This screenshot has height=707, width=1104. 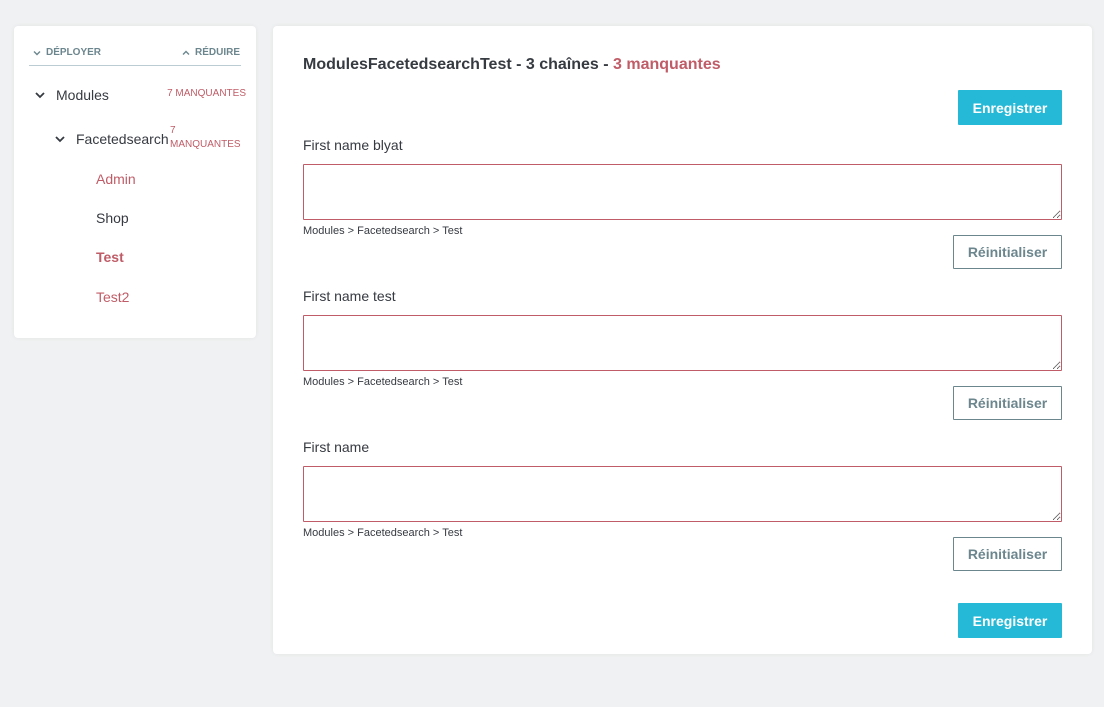 I want to click on tree-leaf-test: Test, so click(x=110, y=257).